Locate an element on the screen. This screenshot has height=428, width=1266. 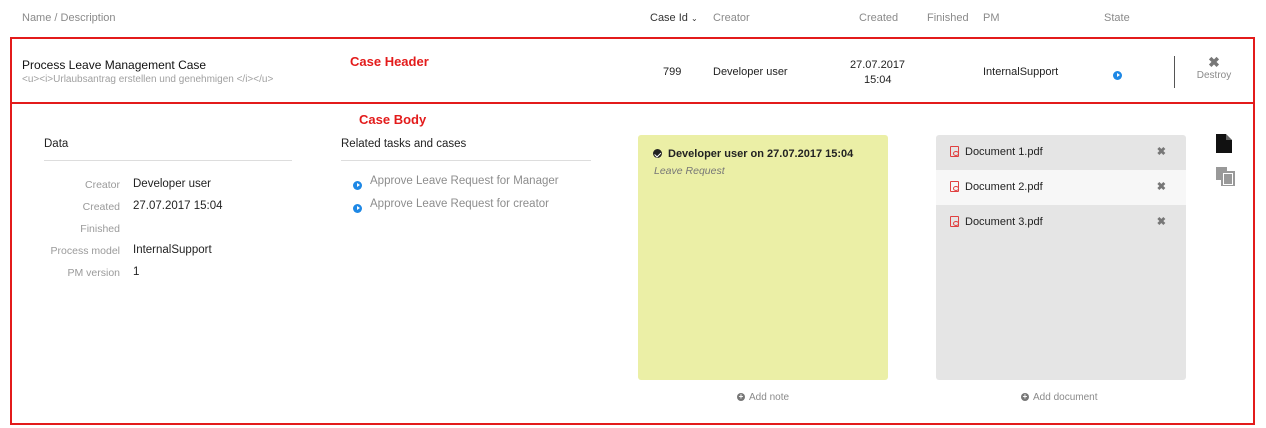
case-pm: InternalSupport is located at coordinates (1021, 72).